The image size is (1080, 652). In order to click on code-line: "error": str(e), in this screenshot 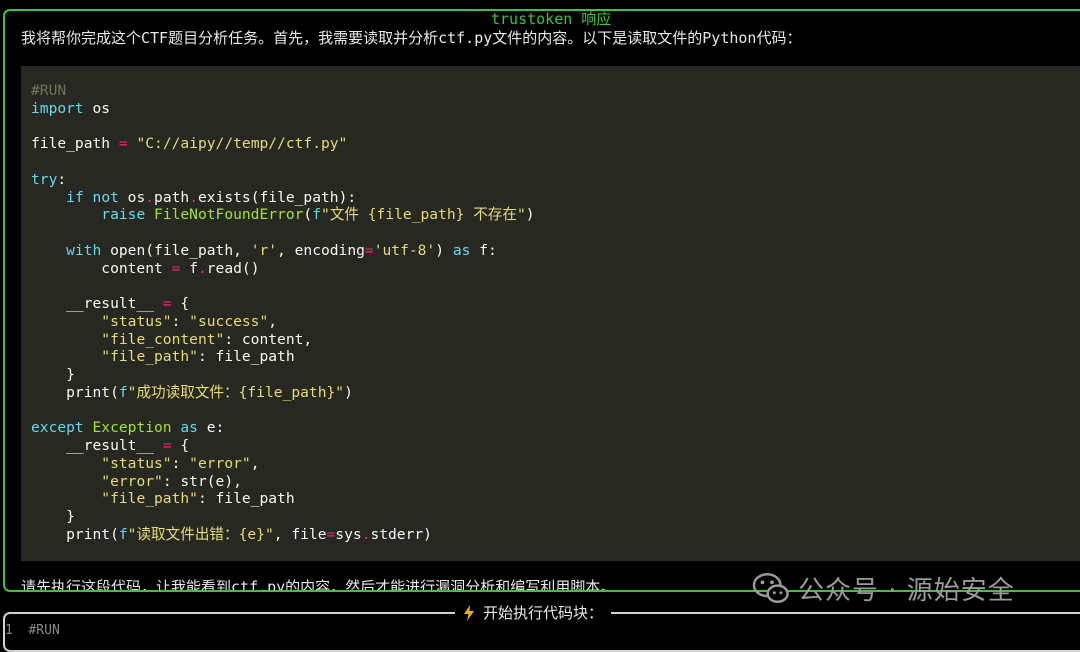, I will do `click(171, 481)`.